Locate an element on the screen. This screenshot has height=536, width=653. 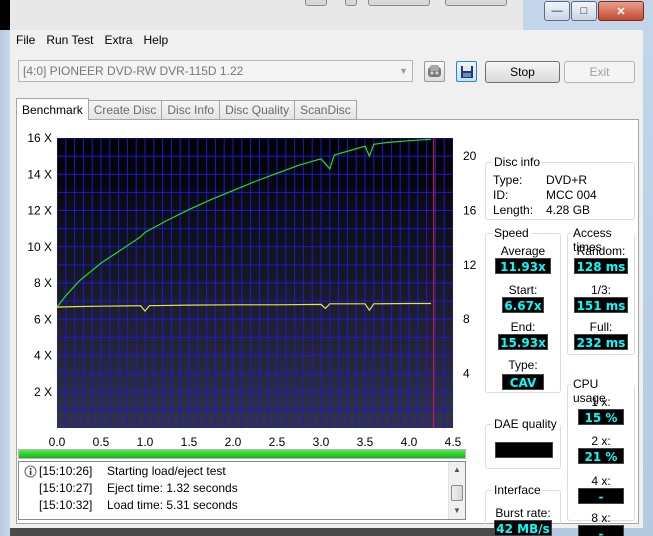
disc-type-label: Type: is located at coordinates (508, 180).